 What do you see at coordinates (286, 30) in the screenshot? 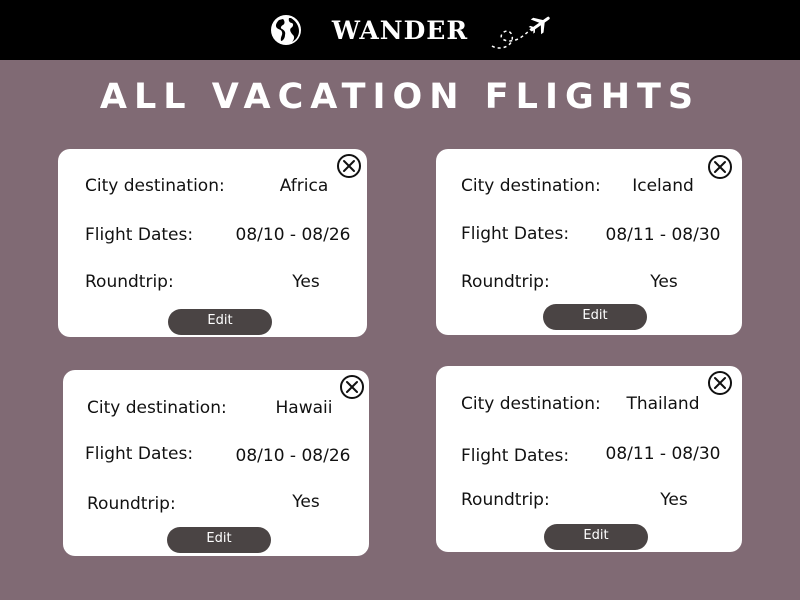
I see `globe-icon` at bounding box center [286, 30].